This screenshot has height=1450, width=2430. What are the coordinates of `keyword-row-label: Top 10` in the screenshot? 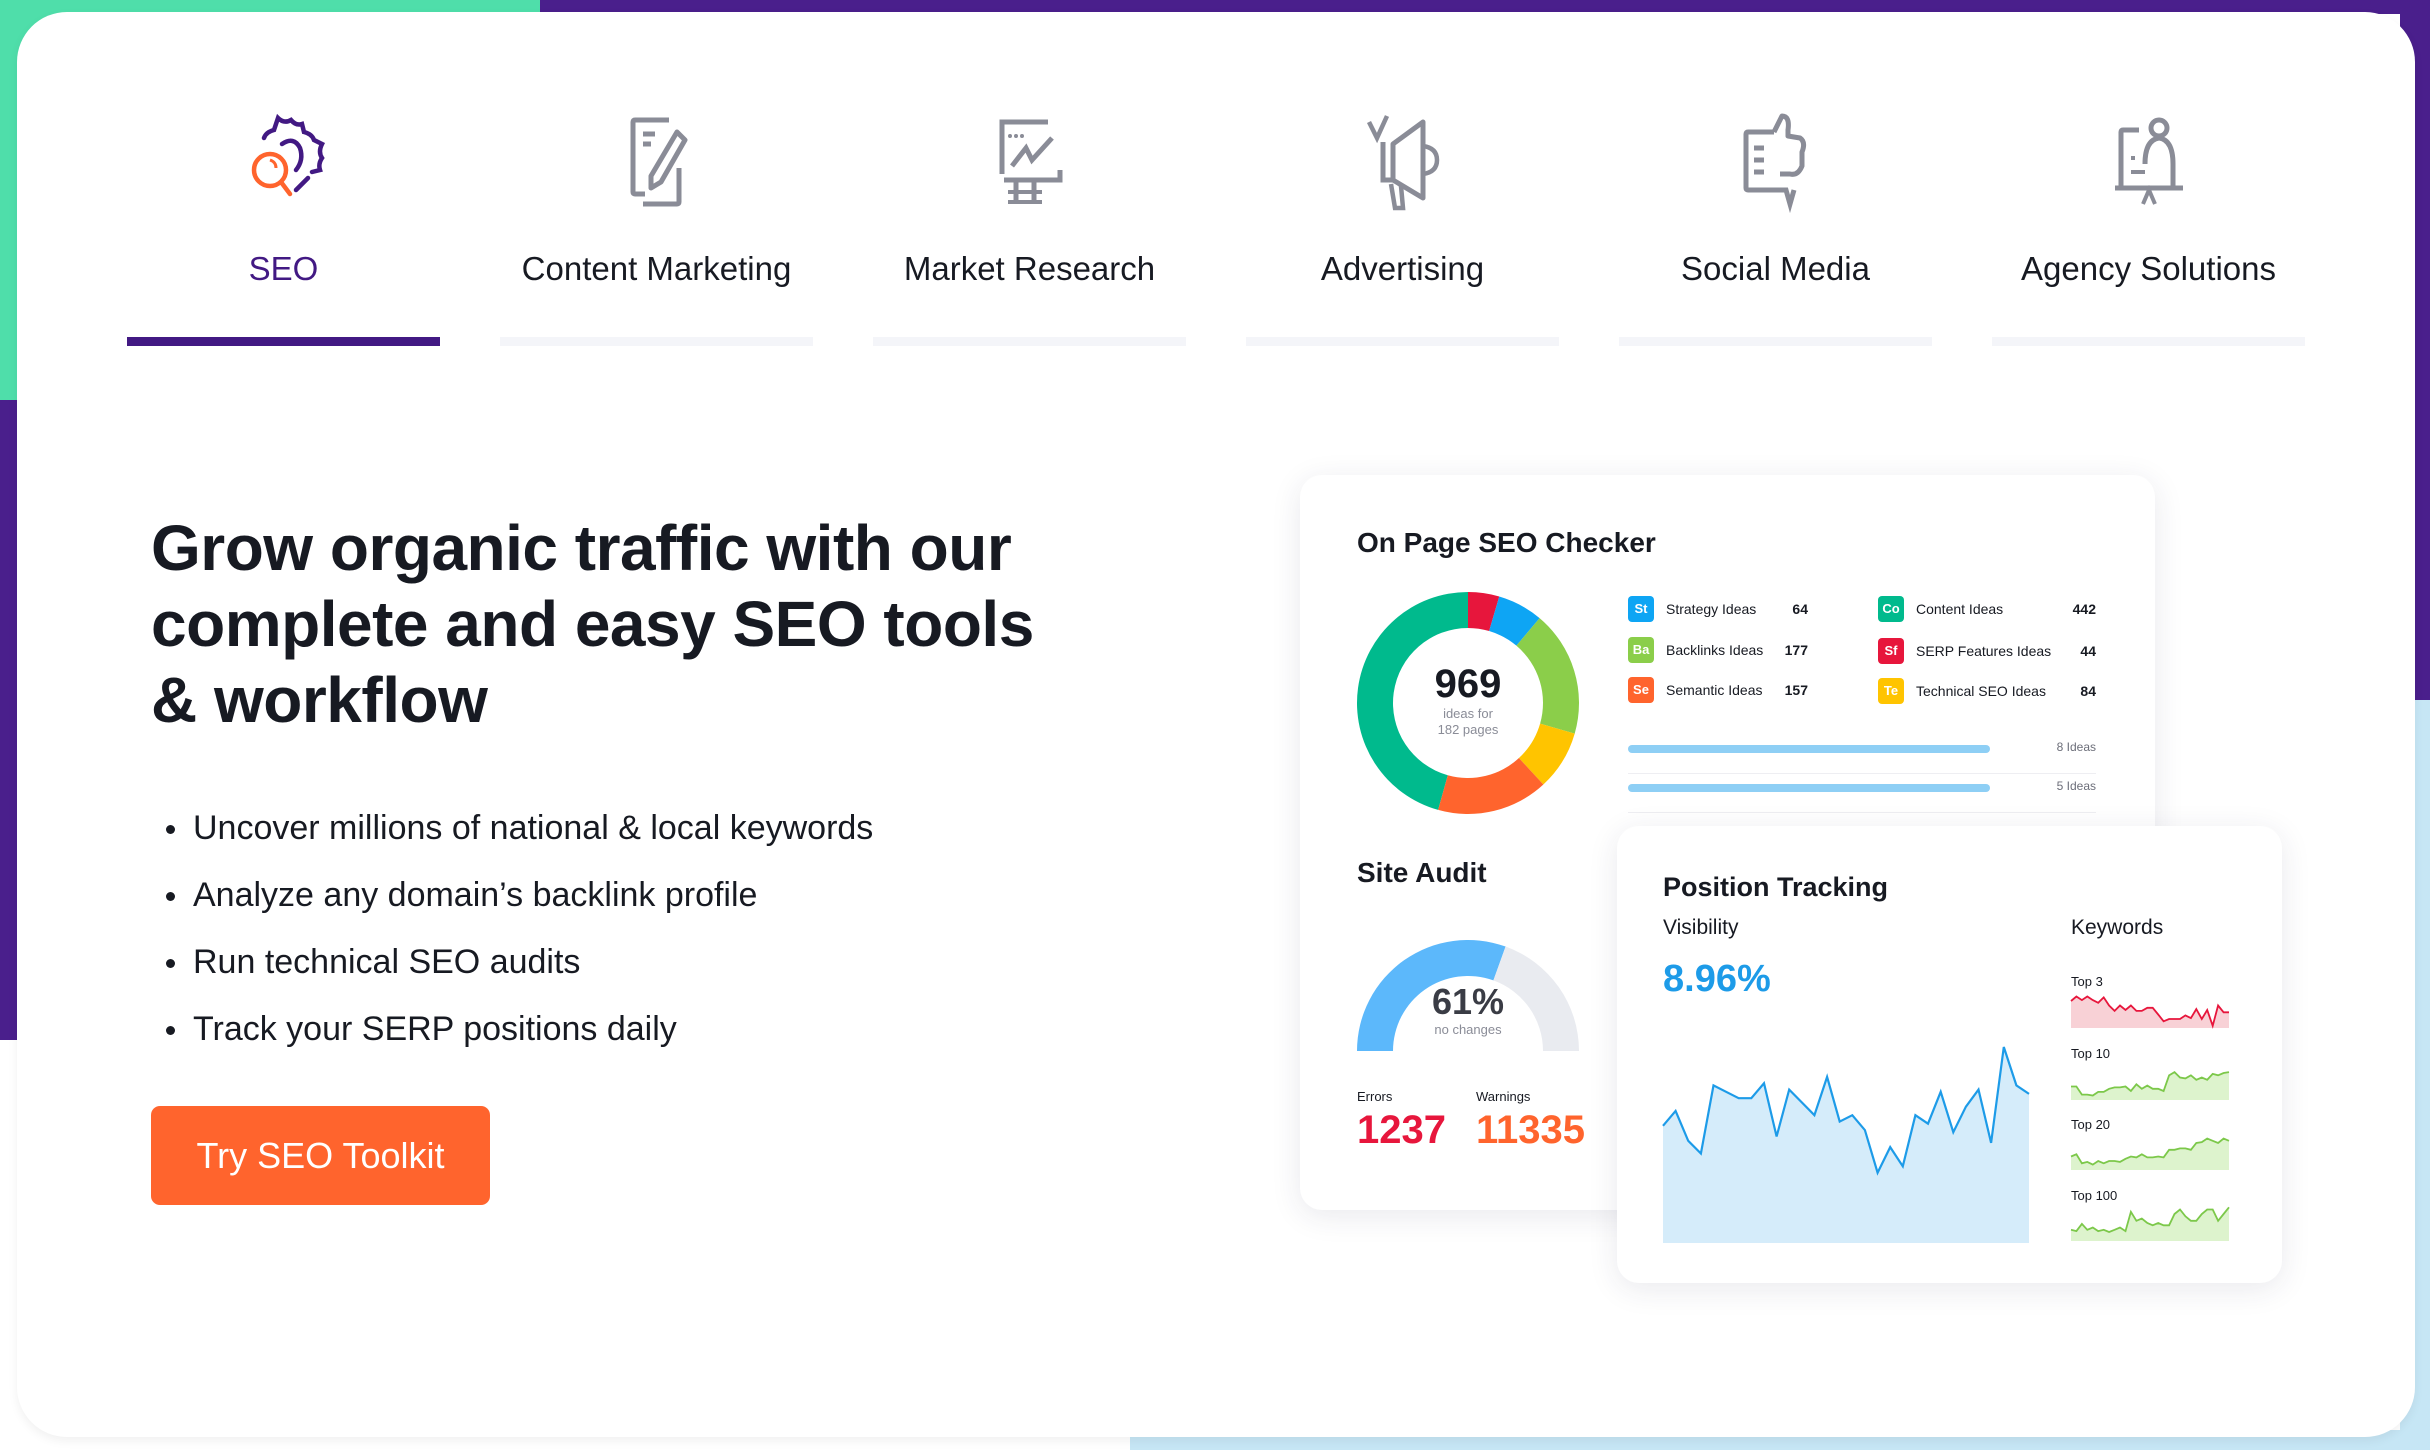 It's located at (2091, 1053).